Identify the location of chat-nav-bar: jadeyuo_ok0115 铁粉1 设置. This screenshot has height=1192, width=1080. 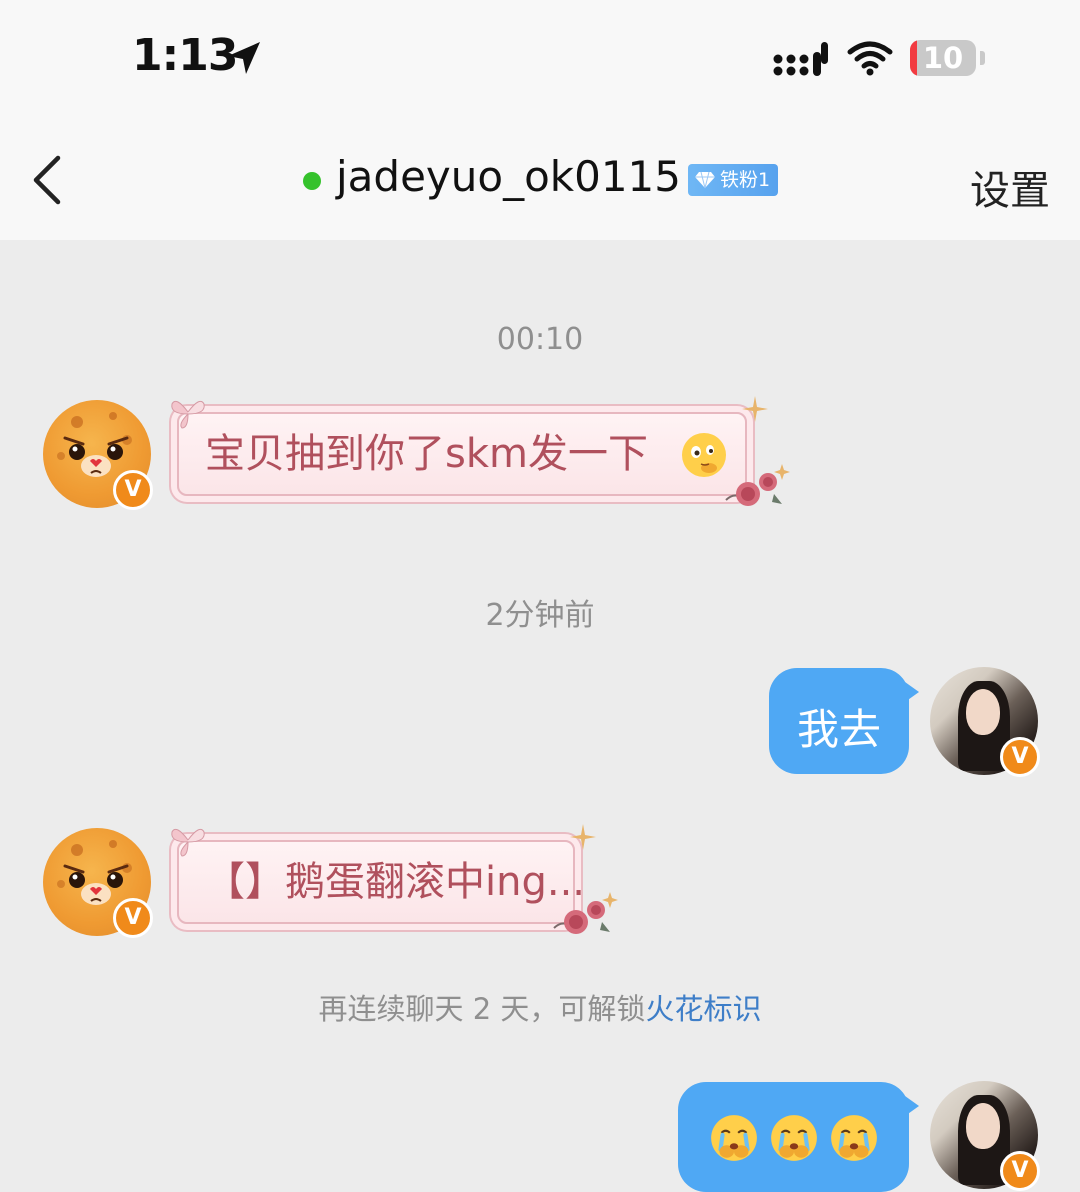
(540, 176).